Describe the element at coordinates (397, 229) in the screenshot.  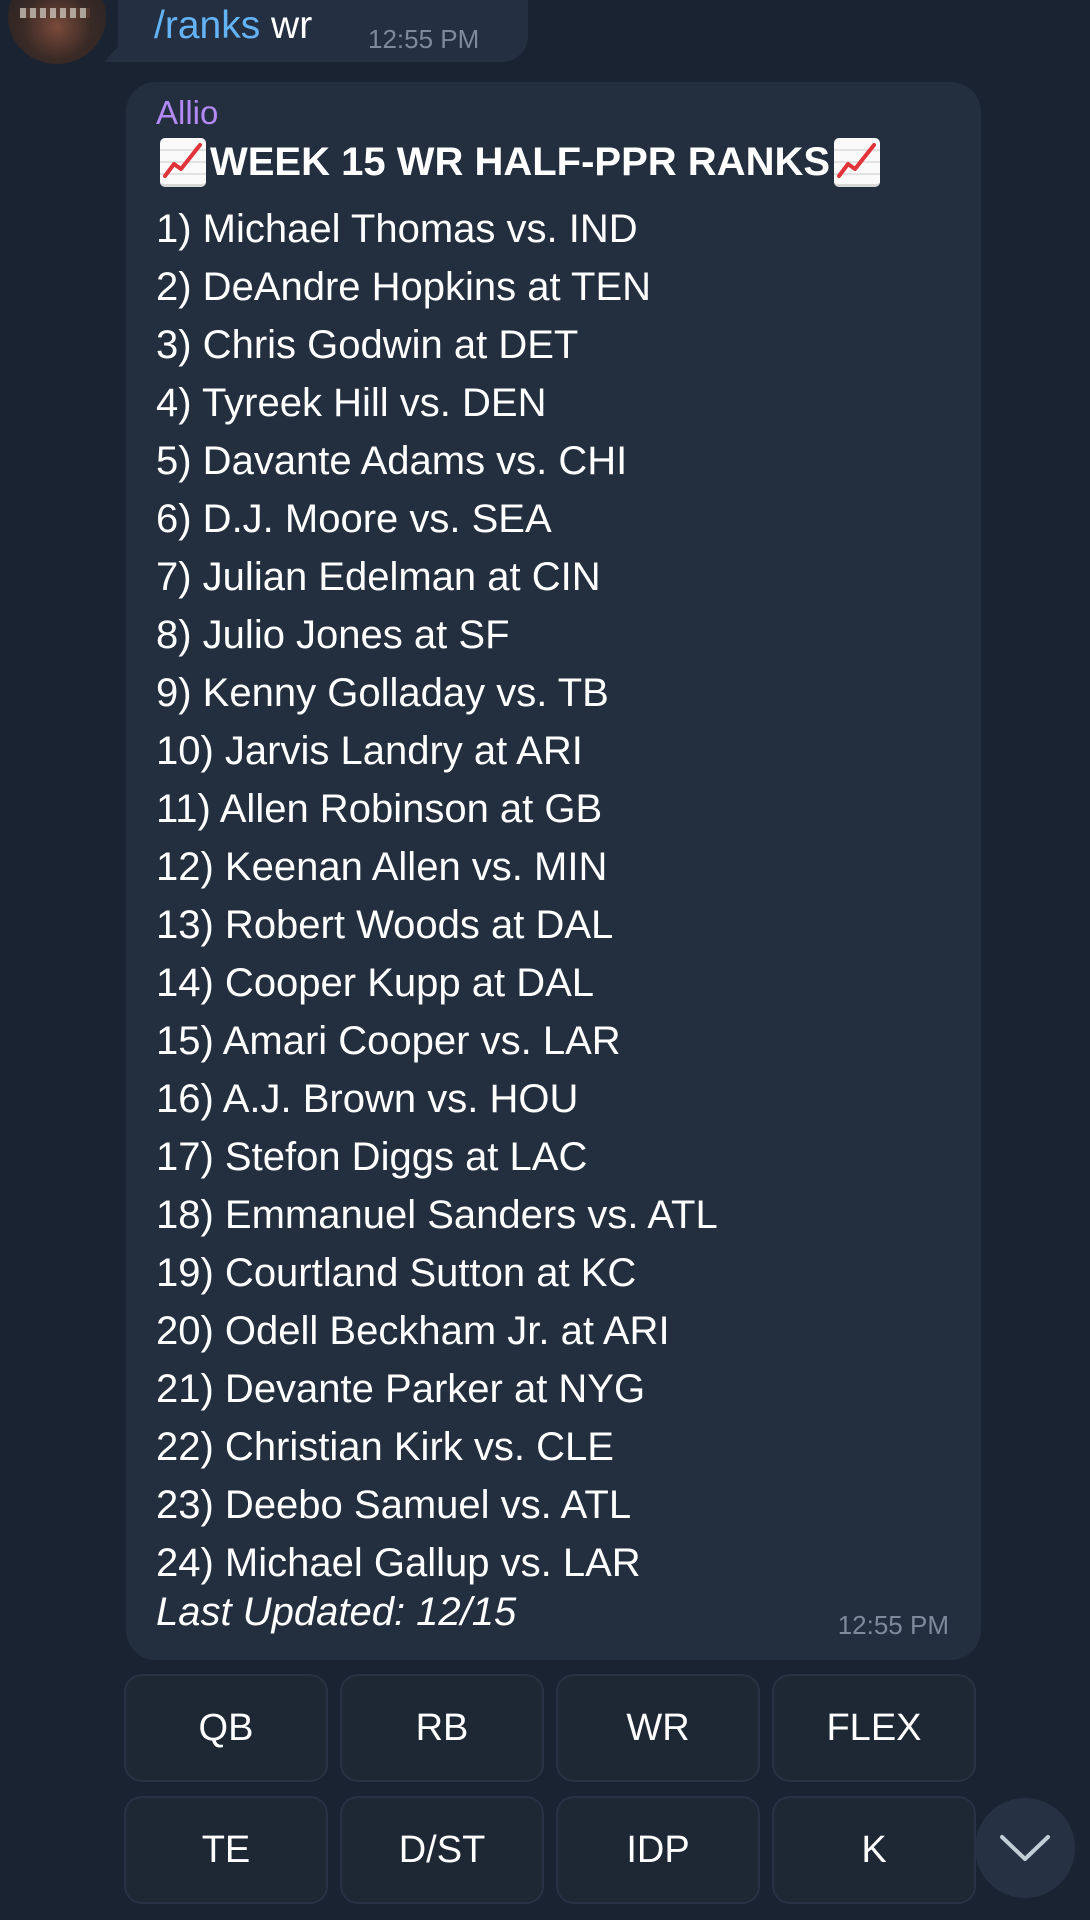
I see `list-item: 1) Michael Thomas vs. IND` at that location.